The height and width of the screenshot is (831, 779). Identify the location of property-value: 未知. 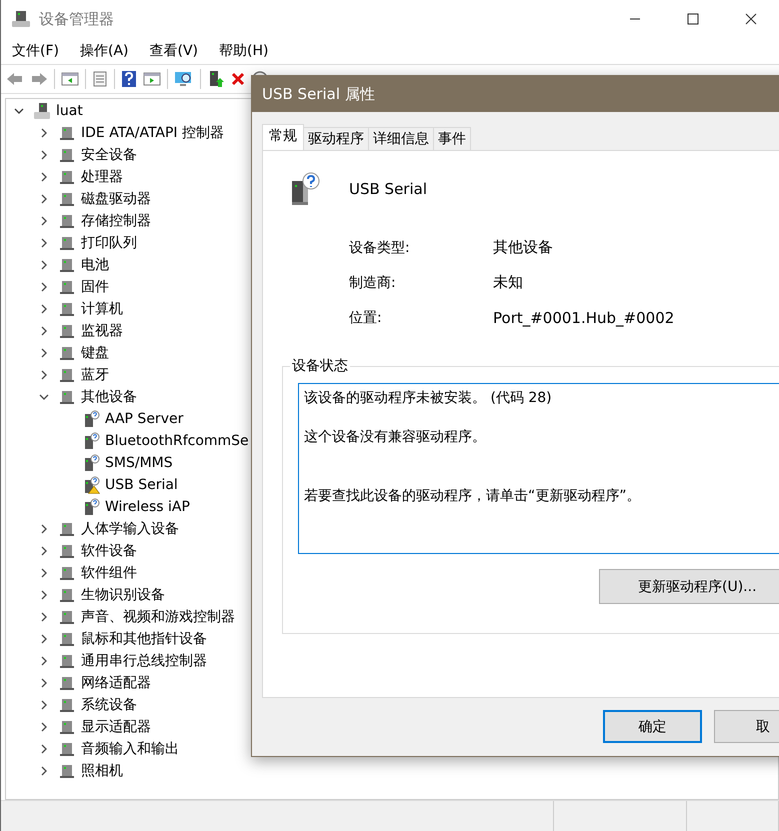
(508, 282).